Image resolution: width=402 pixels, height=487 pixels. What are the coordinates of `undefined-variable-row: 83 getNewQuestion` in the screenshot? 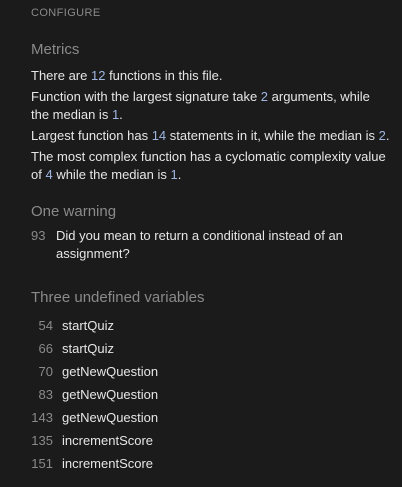 It's located at (201, 394).